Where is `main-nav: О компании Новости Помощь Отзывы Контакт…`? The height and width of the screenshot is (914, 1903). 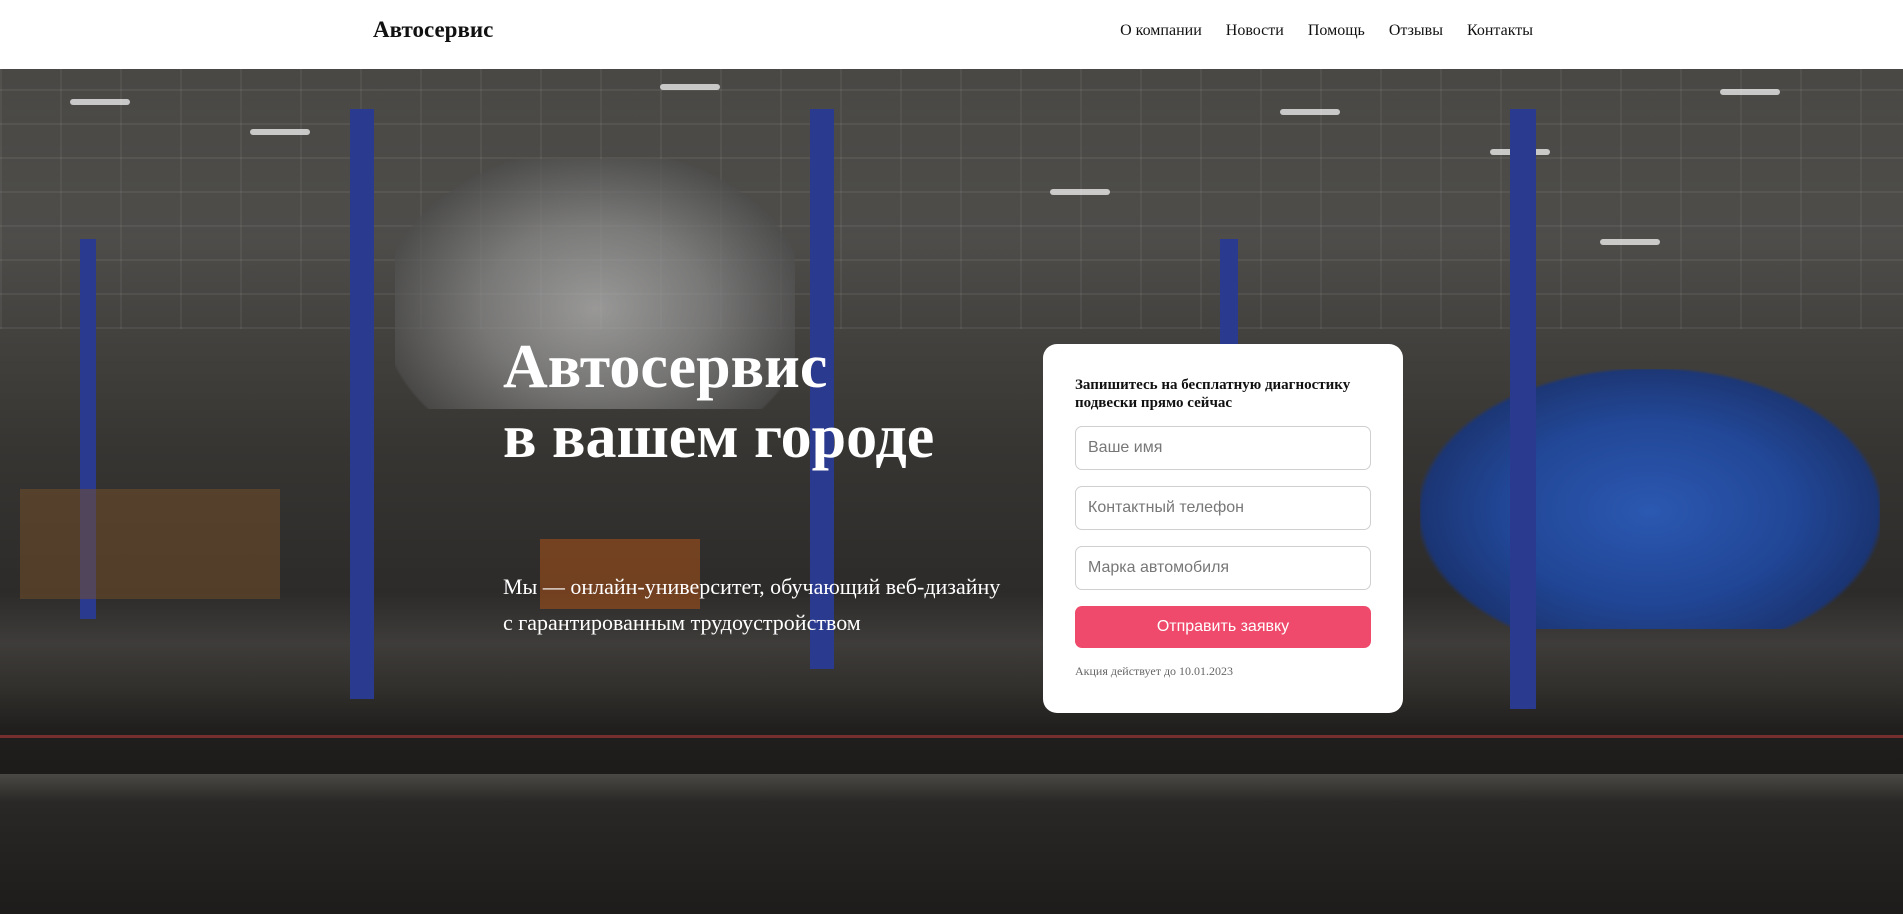
main-nav: О компании Новости Помощь Отзывы Контакт… is located at coordinates (1326, 31).